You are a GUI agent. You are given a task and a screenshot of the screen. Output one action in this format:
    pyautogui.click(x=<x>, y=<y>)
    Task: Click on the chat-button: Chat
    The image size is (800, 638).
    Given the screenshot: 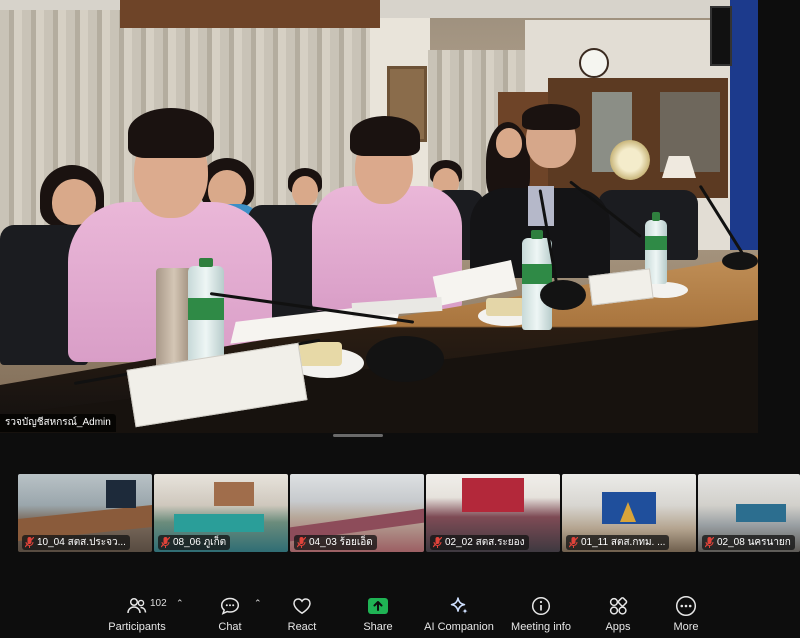 What is the action you would take?
    pyautogui.click(x=230, y=613)
    